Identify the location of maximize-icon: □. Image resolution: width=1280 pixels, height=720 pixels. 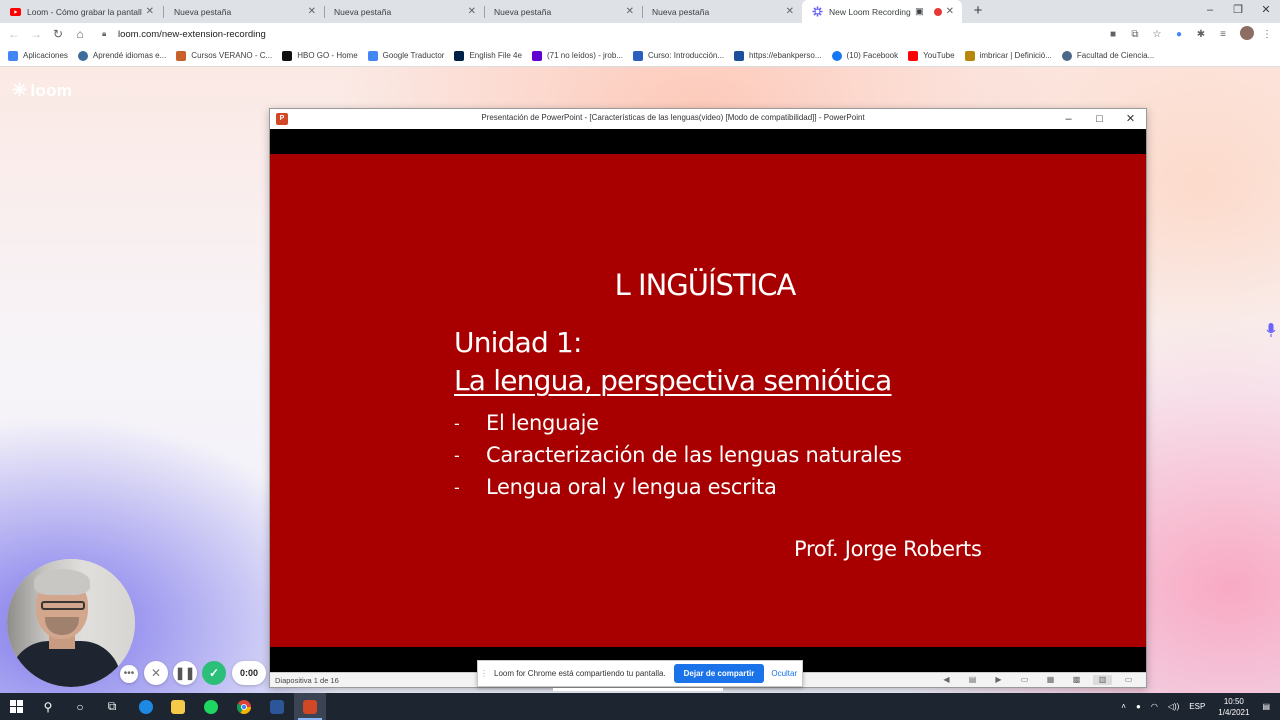
(1099, 119).